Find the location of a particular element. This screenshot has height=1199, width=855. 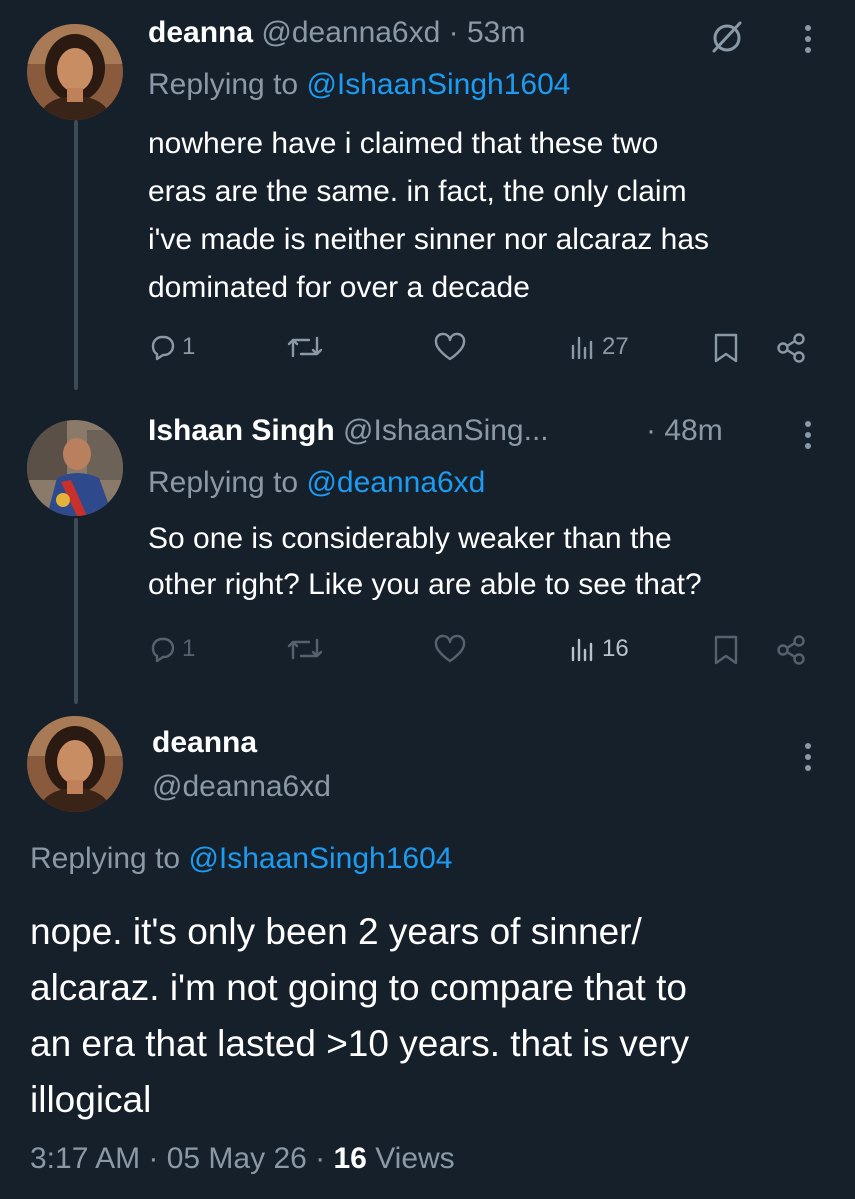

tweet-meta: 3:17 AM · 05 May 26 · 16 Views is located at coordinates (242, 1159).